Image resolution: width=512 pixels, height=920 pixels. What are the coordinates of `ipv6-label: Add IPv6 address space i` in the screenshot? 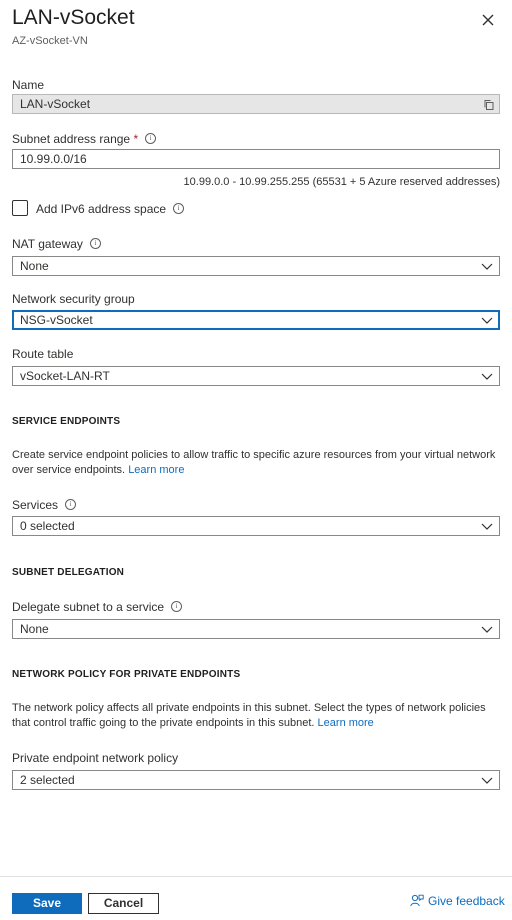 It's located at (110, 209).